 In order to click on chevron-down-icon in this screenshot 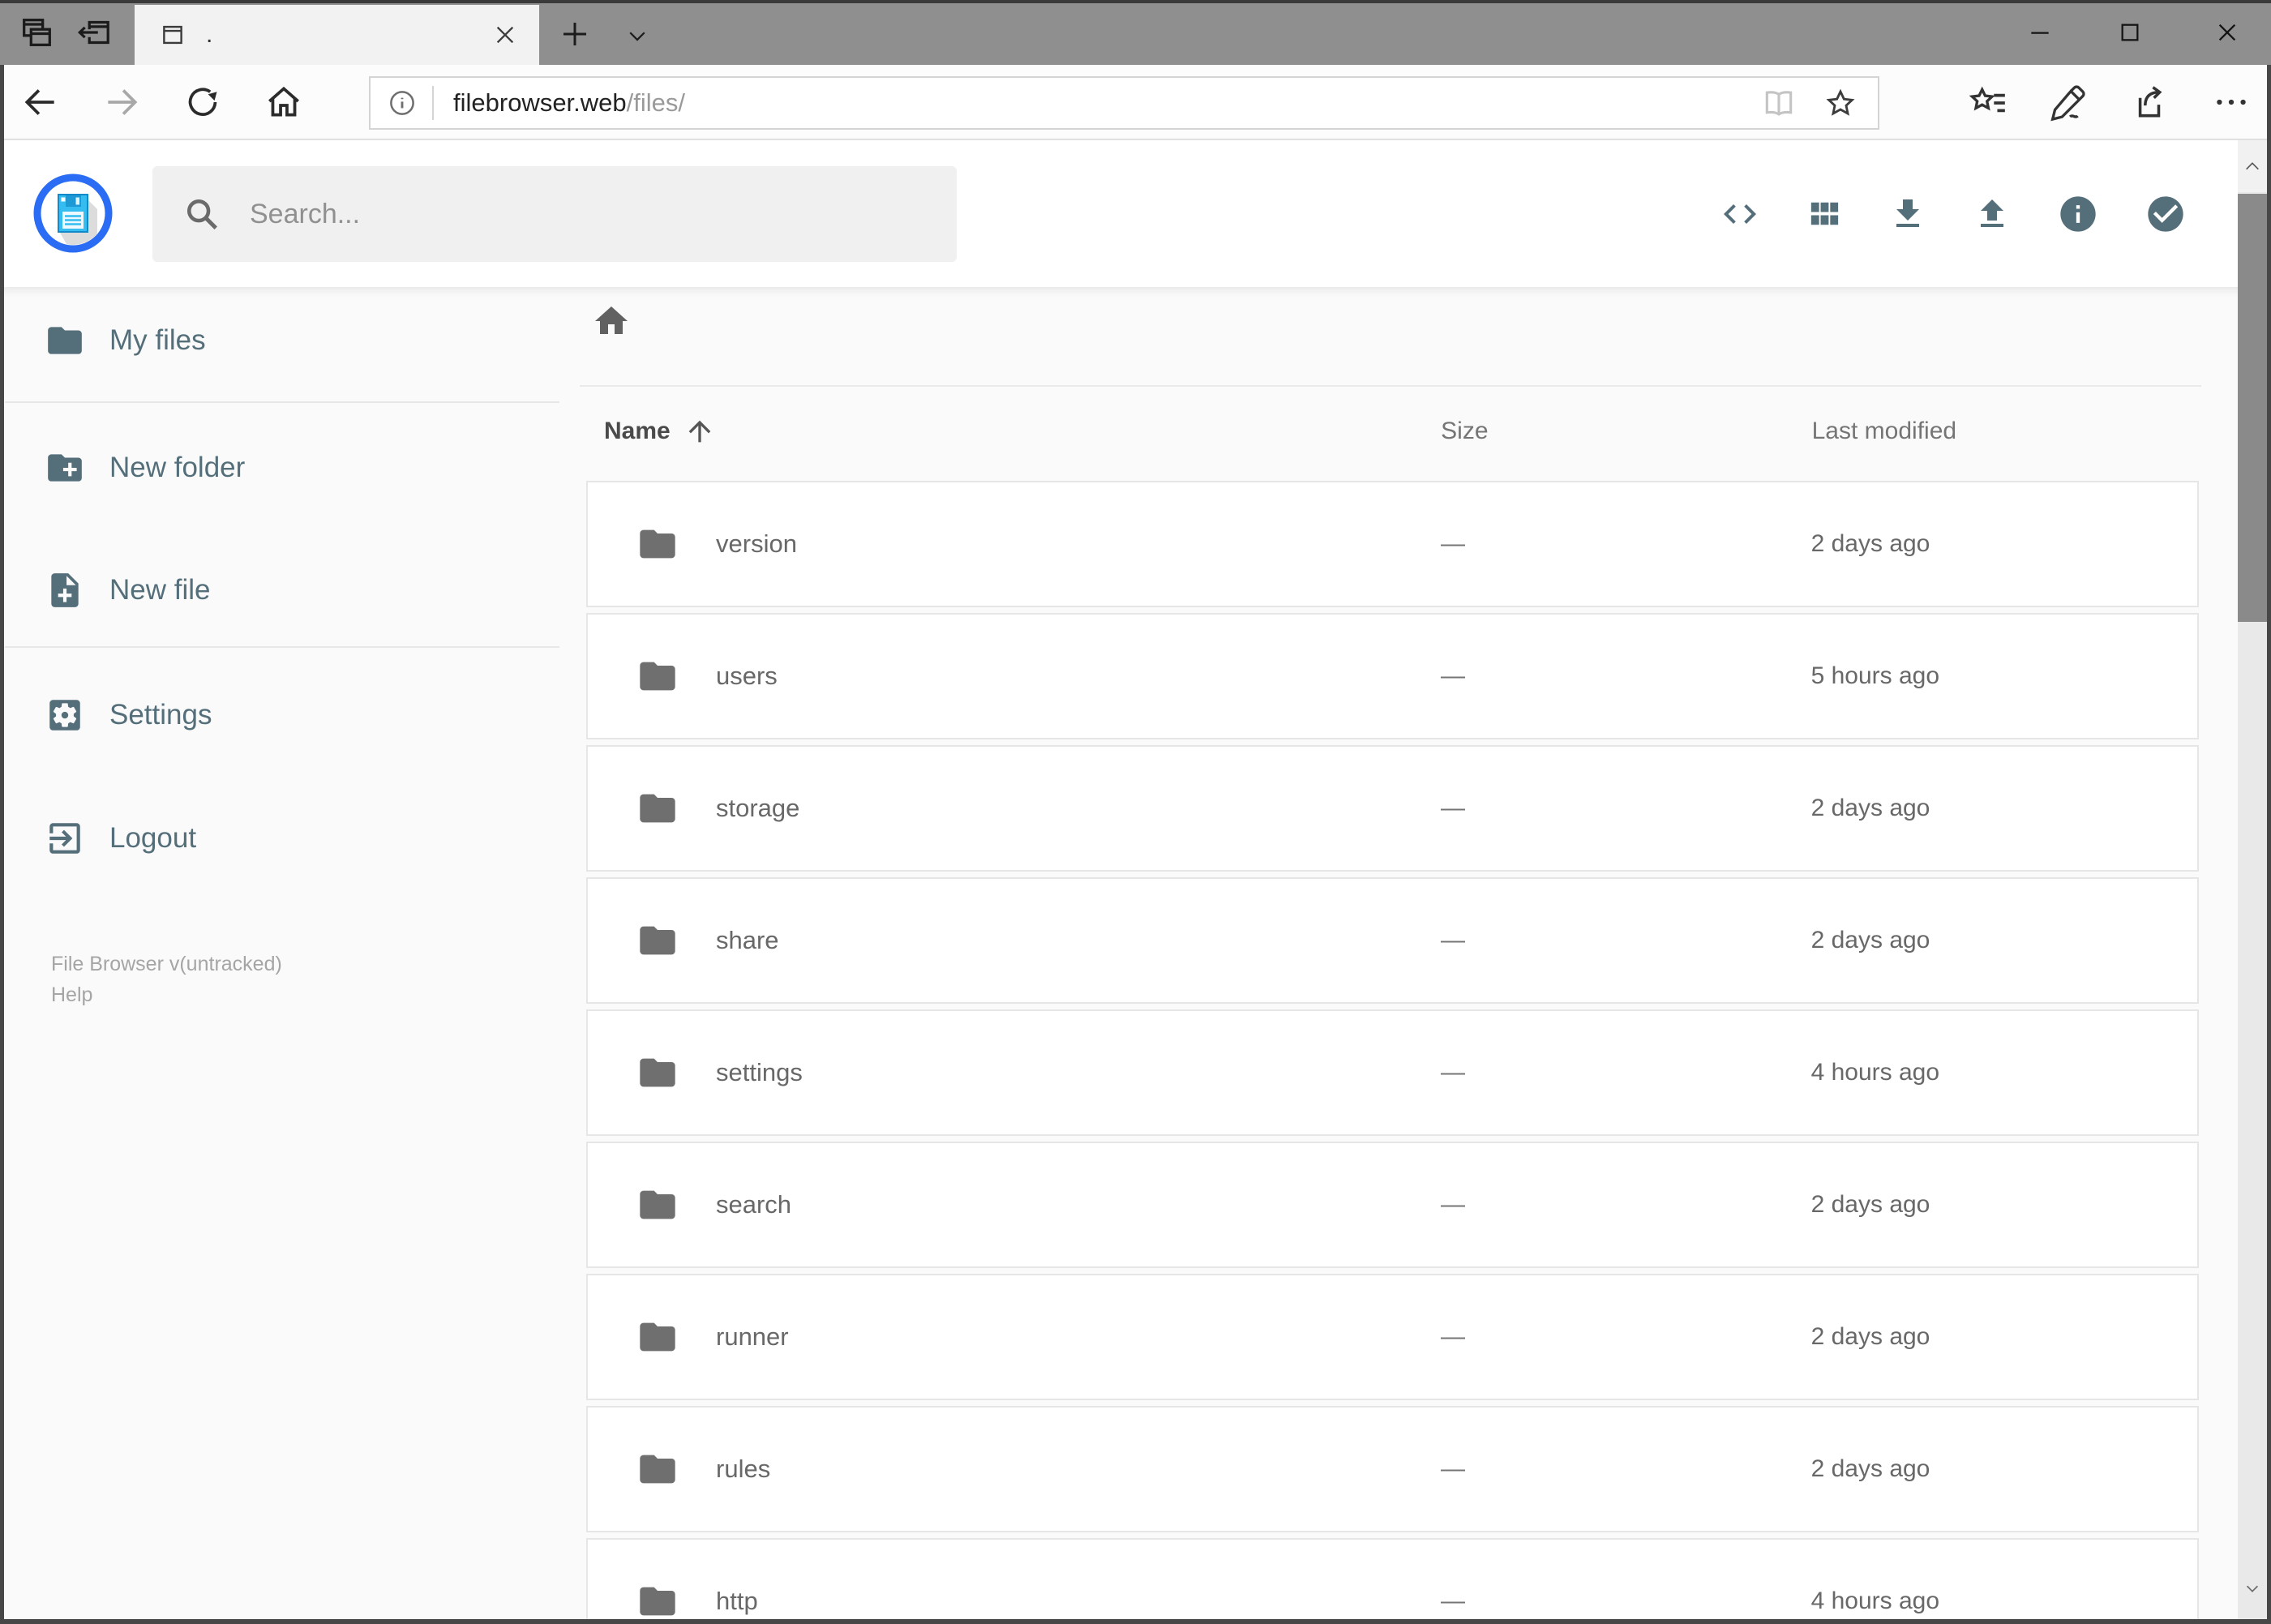, I will do `click(2253, 1588)`.